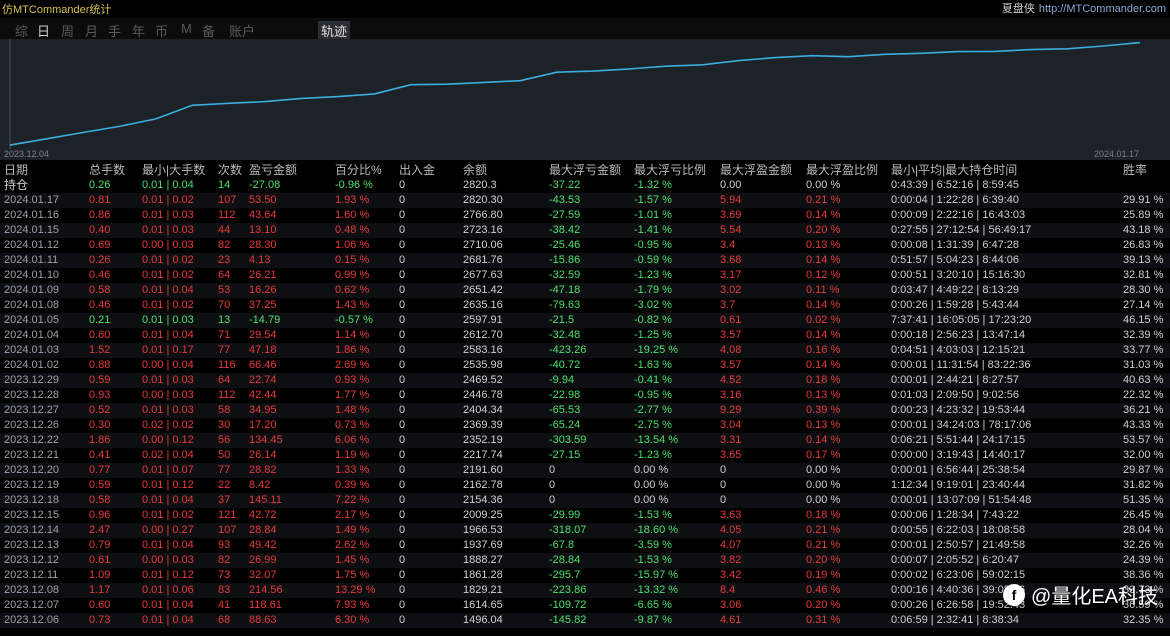 Image resolution: width=1170 pixels, height=636 pixels. What do you see at coordinates (823, 380) in the screenshot?
I see `cell-max-float-profit-pct: 0.18 %` at bounding box center [823, 380].